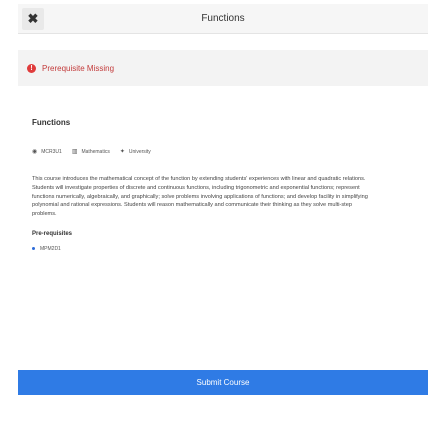  What do you see at coordinates (35, 152) in the screenshot?
I see `target-icon: ◉` at bounding box center [35, 152].